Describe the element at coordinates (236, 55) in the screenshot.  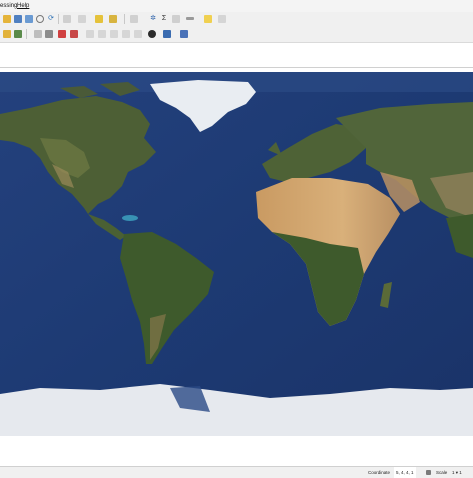
I see `layer-panel-strip` at that location.